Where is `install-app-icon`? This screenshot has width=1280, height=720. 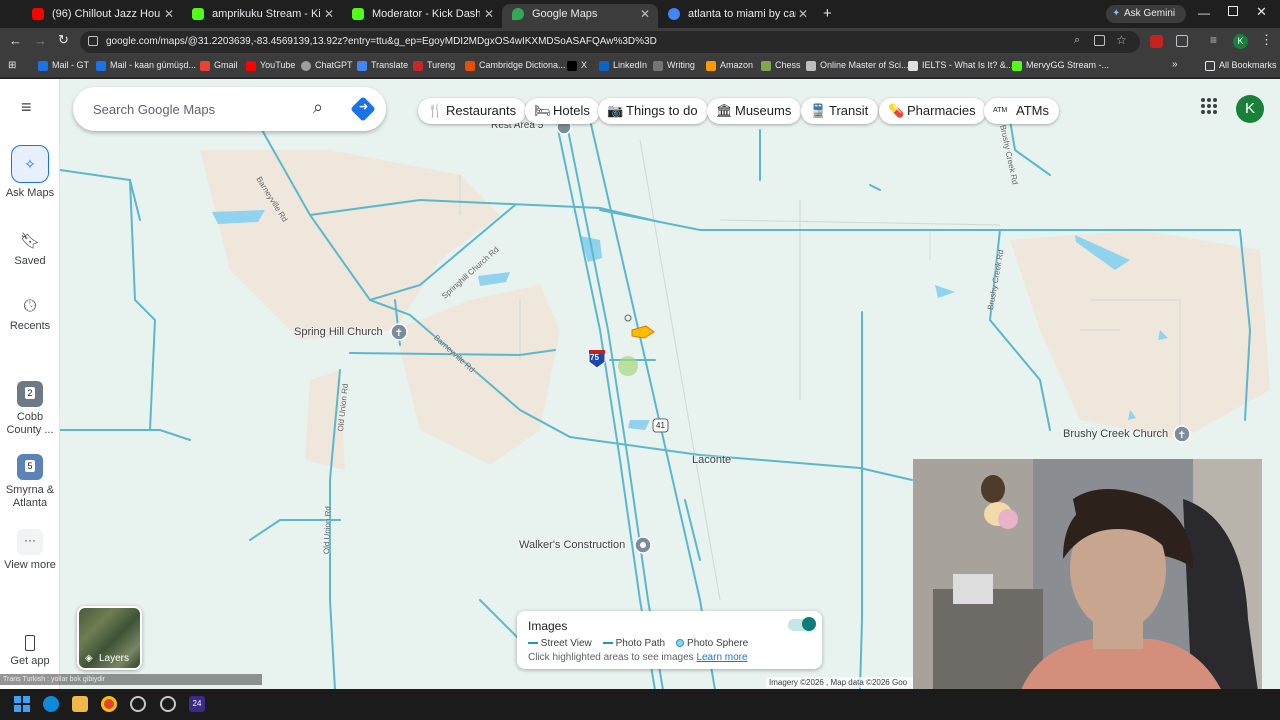 install-app-icon is located at coordinates (1099, 40).